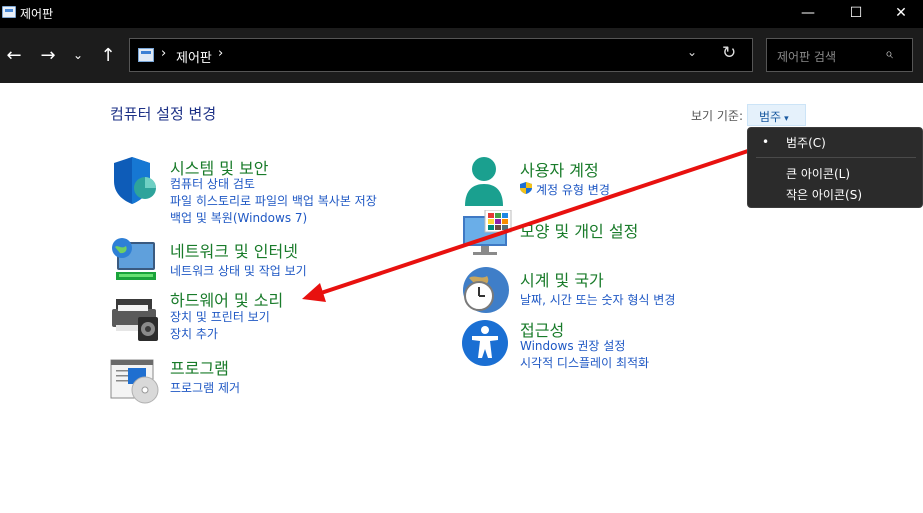 This screenshot has height=513, width=923. I want to click on category-link: 백업 및 복원(Windows 7), so click(238, 217).